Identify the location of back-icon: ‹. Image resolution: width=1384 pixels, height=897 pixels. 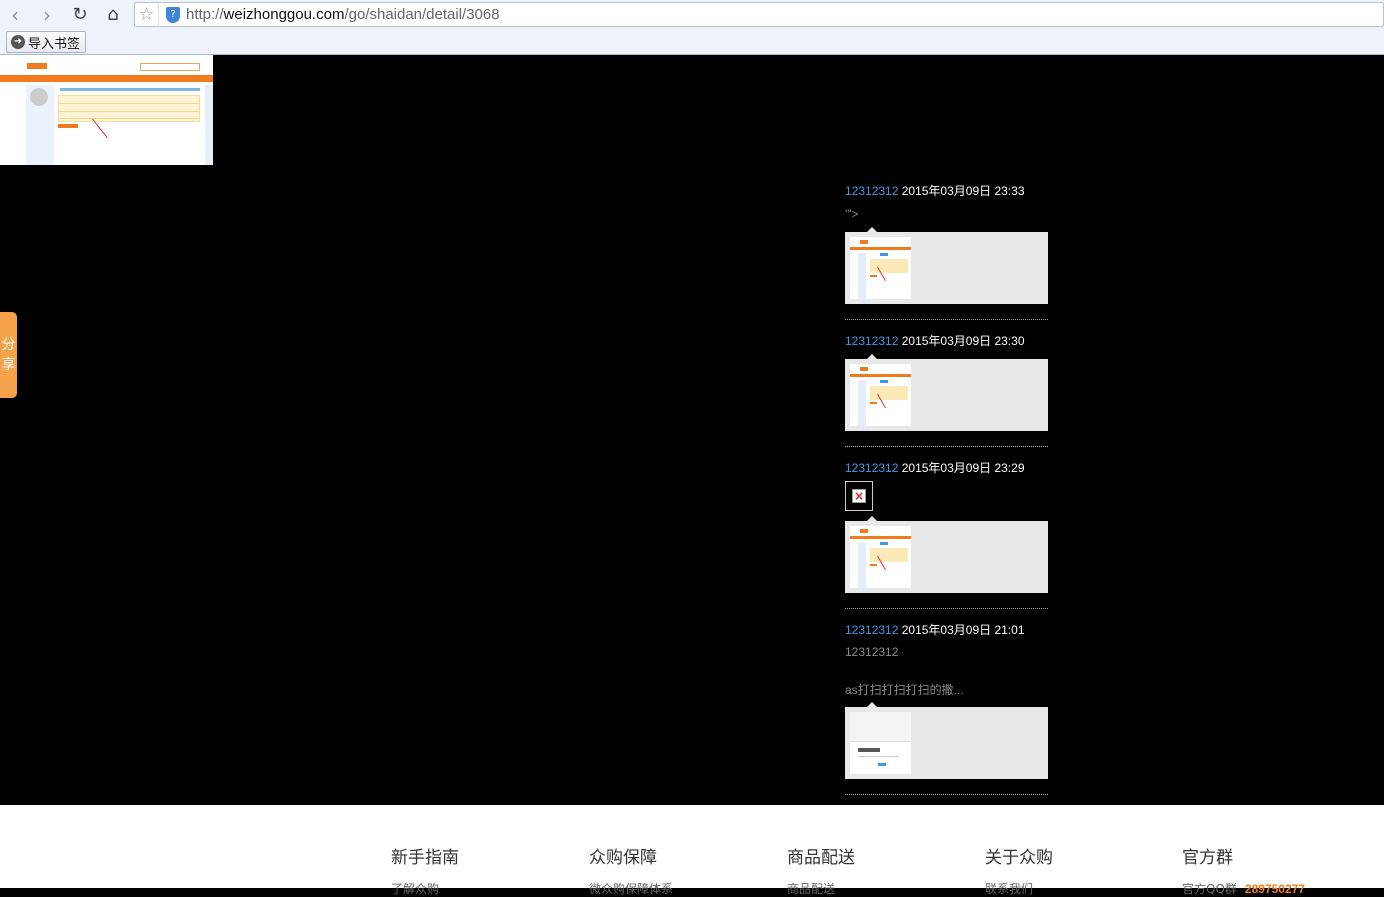
(15, 15).